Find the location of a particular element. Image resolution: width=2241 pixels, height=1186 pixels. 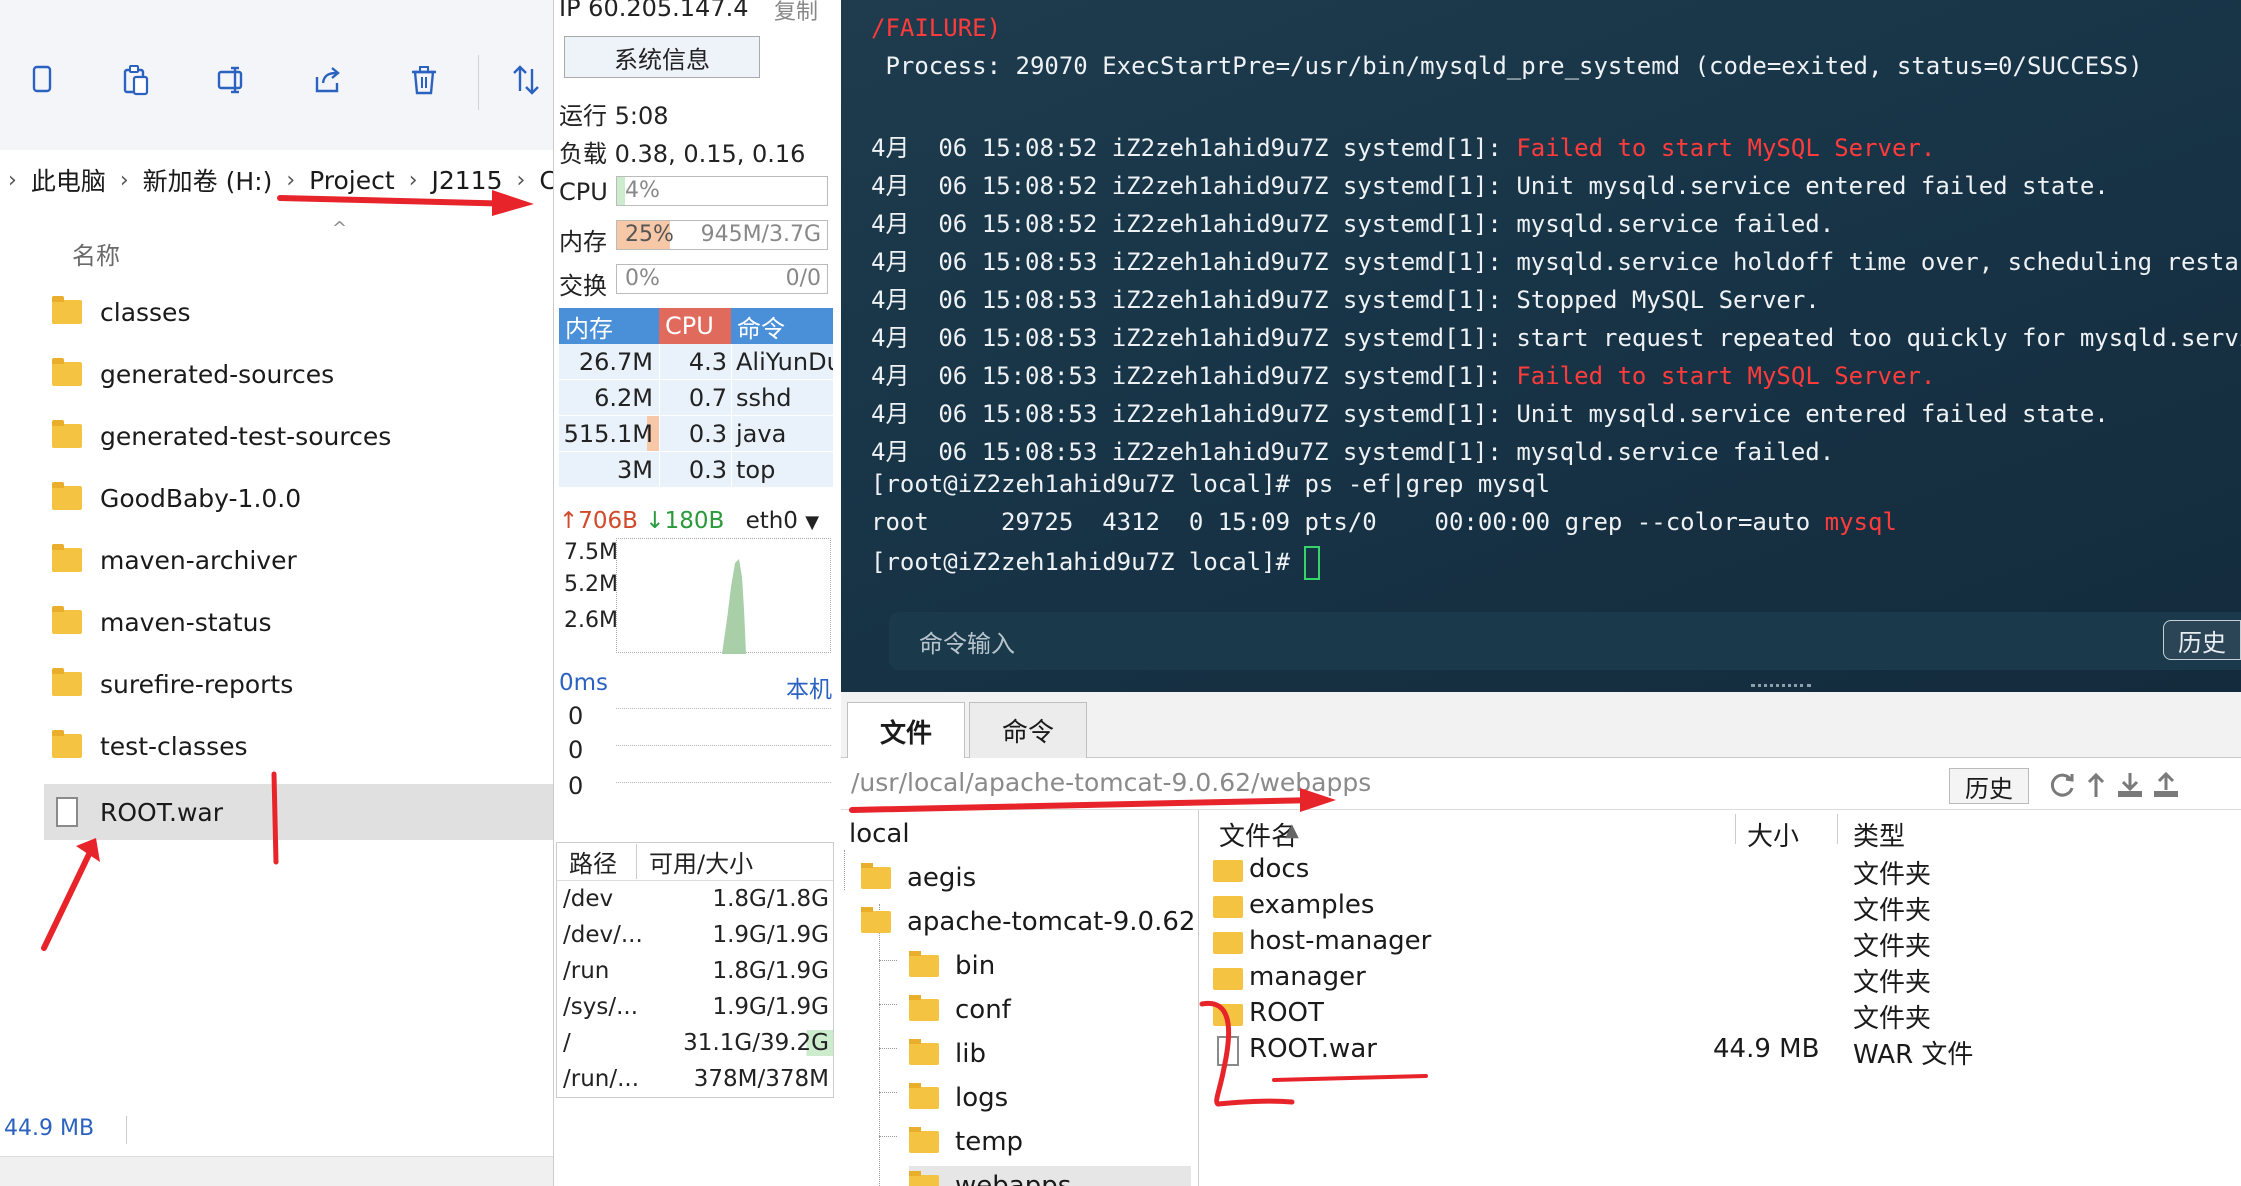

refresh-icon is located at coordinates (2062, 785).